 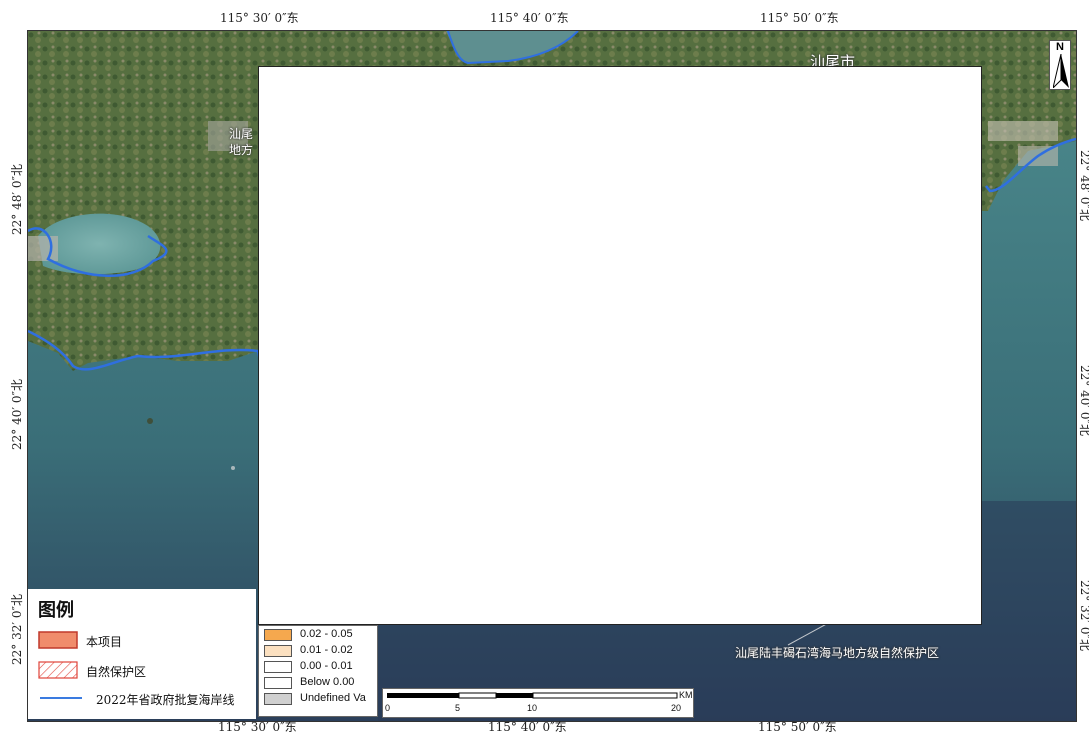 I want to click on north-letter: N, so click(x=1060, y=47).